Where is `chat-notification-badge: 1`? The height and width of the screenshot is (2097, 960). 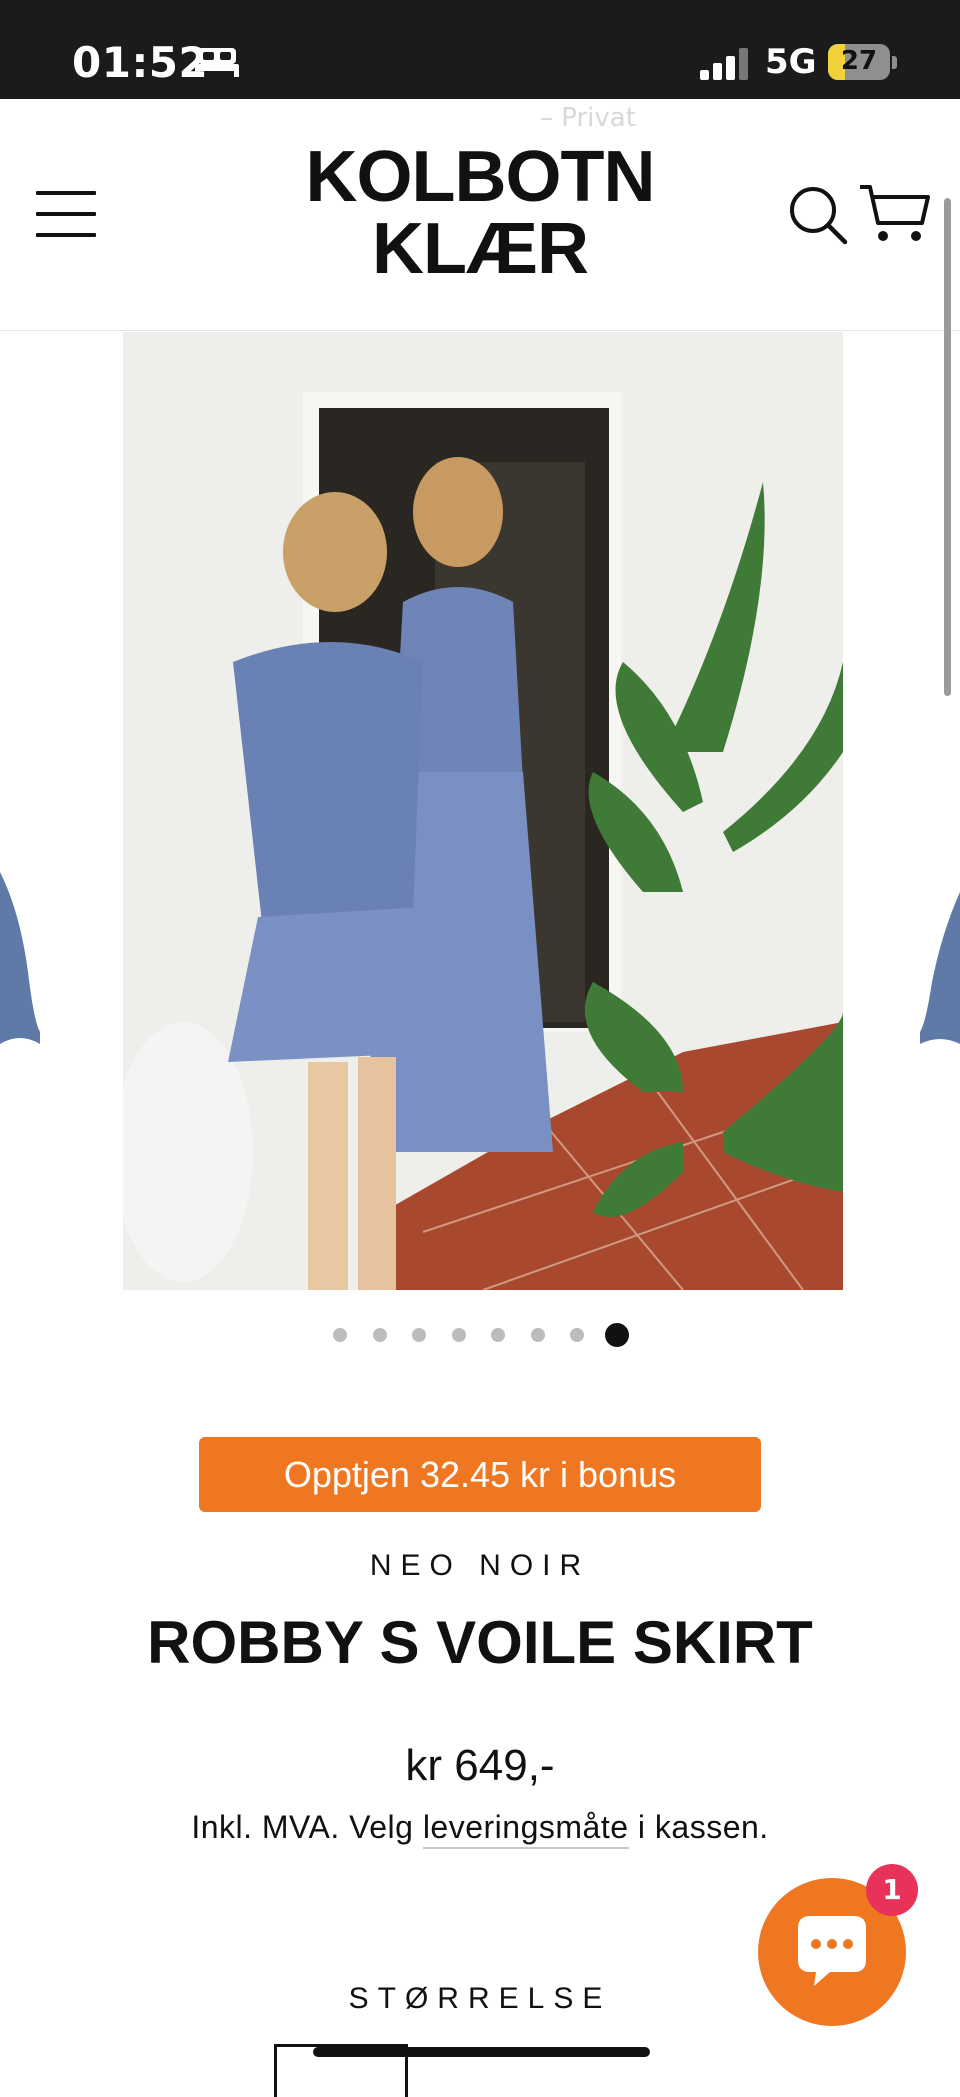
chat-notification-badge: 1 is located at coordinates (892, 1890).